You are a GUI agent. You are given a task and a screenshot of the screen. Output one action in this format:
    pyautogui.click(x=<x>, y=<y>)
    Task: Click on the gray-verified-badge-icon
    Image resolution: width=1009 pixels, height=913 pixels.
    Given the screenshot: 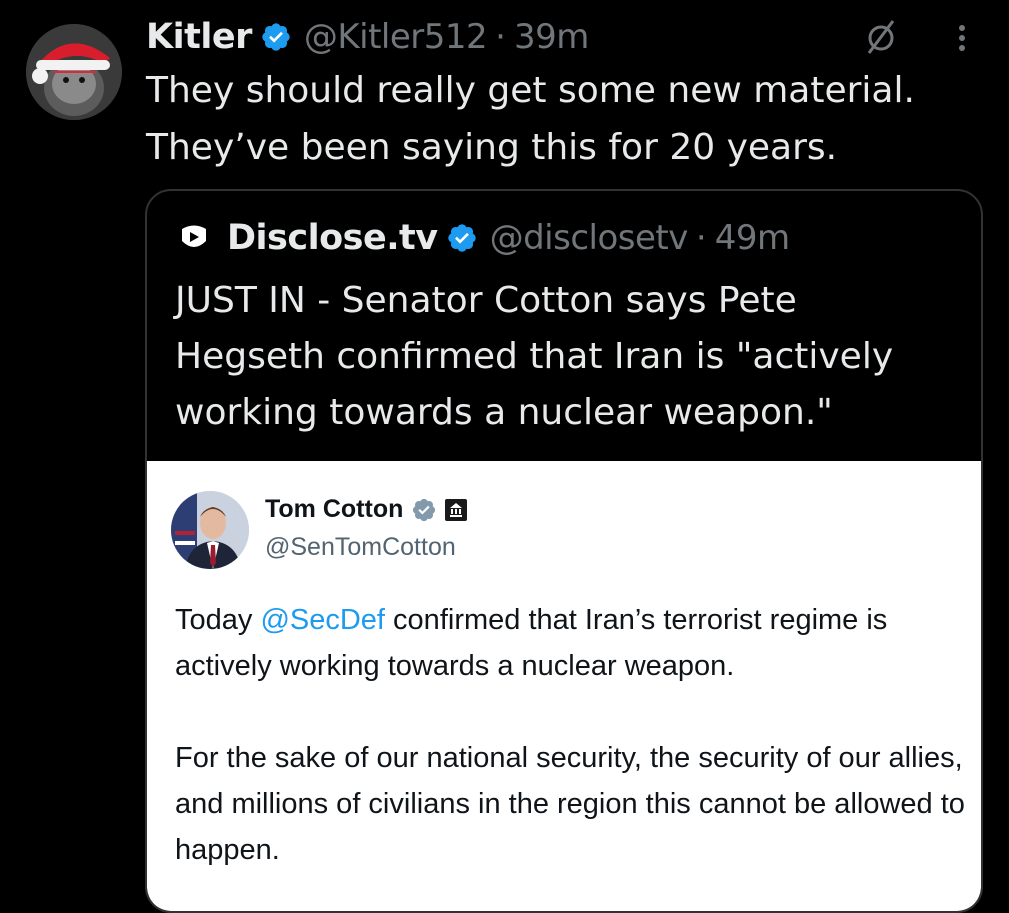 What is the action you would take?
    pyautogui.click(x=424, y=509)
    